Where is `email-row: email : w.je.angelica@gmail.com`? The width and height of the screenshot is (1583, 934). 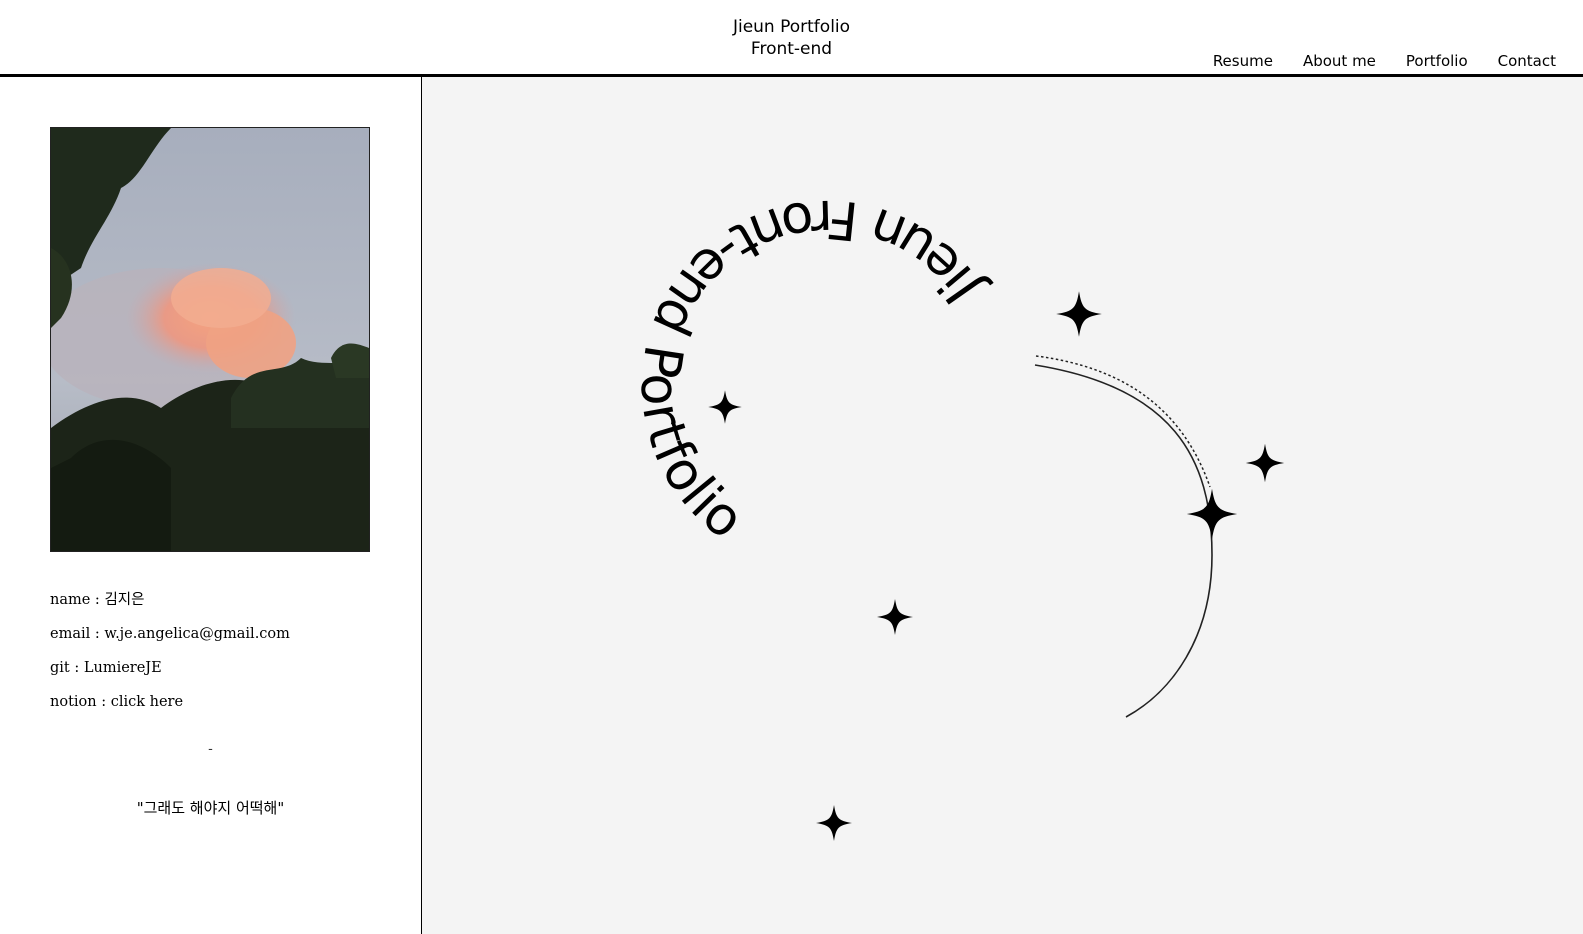
email-row: email : w.je.angelica@gmail.com is located at coordinates (170, 640).